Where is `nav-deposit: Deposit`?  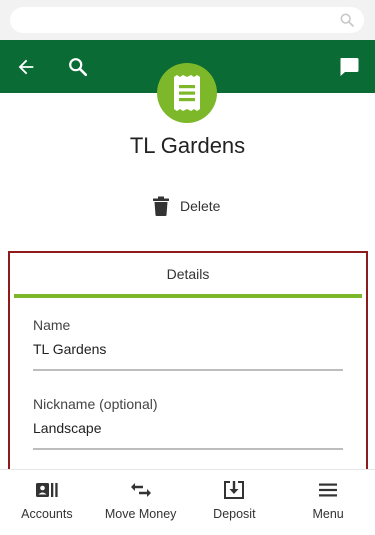 nav-deposit: Deposit is located at coordinates (235, 502).